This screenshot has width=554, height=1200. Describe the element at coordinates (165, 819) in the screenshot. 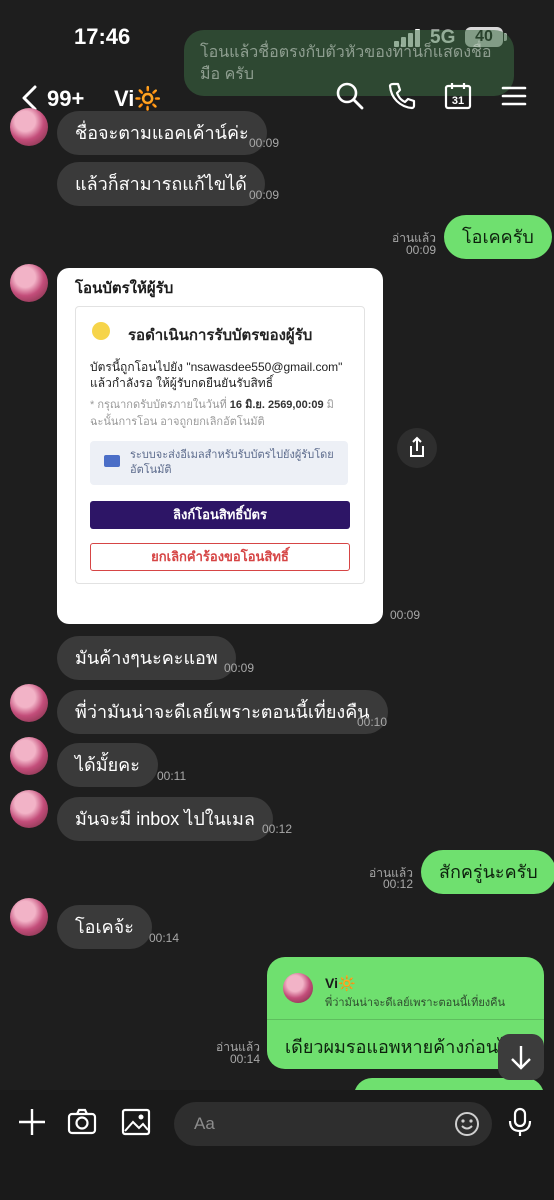

I see `message-bubble: มันจะมี inbox ไปในเมล` at that location.